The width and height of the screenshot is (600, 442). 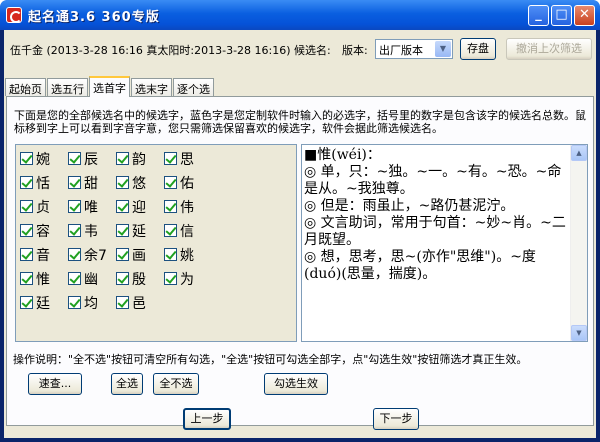 What do you see at coordinates (83, 185) in the screenshot?
I see `char-checkbox: 甜` at bounding box center [83, 185].